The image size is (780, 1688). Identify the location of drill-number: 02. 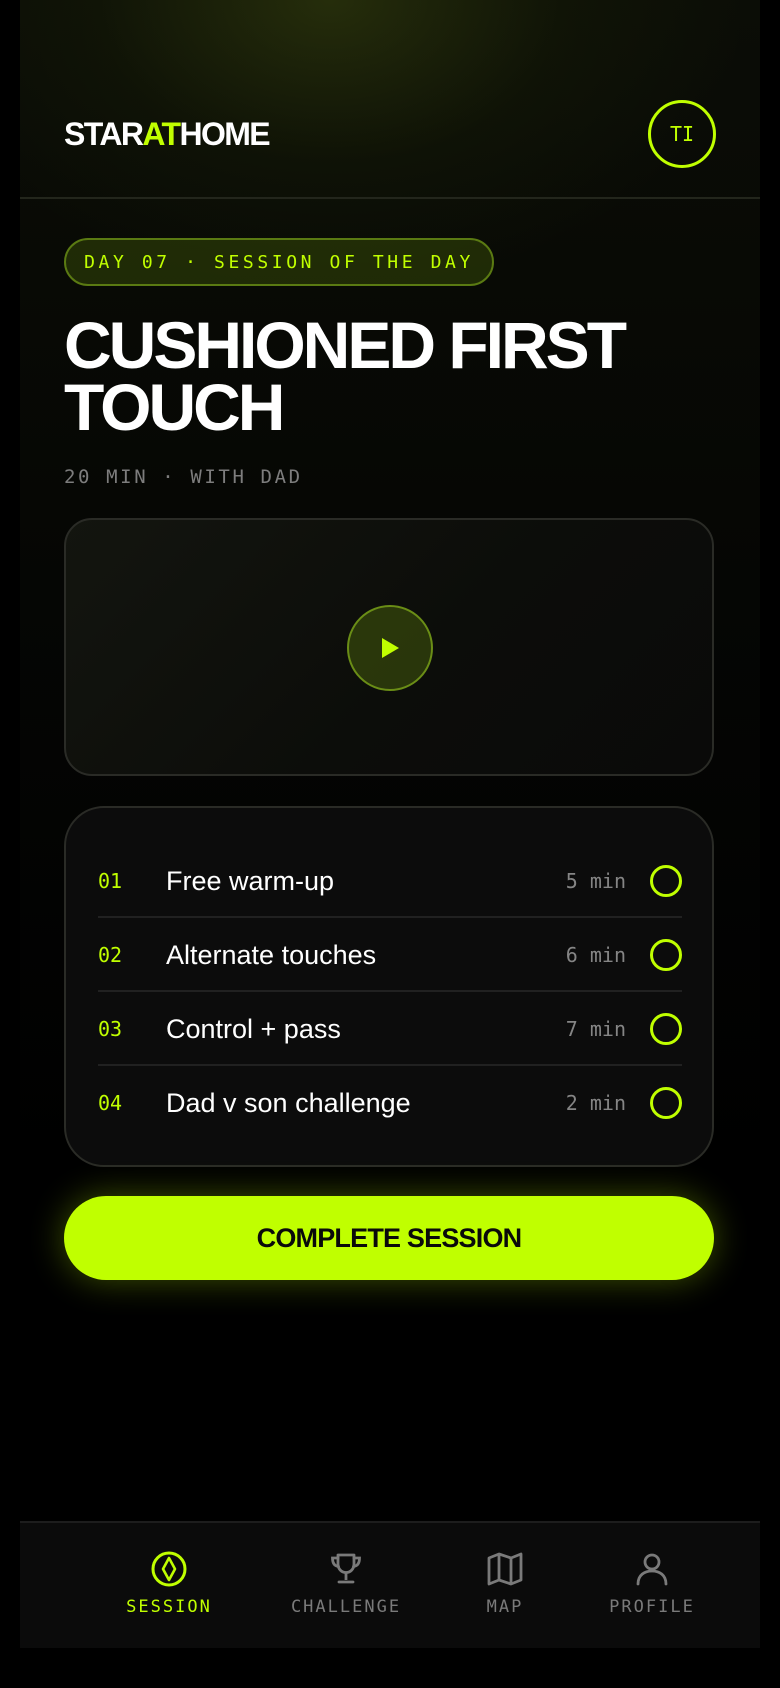
(110, 955).